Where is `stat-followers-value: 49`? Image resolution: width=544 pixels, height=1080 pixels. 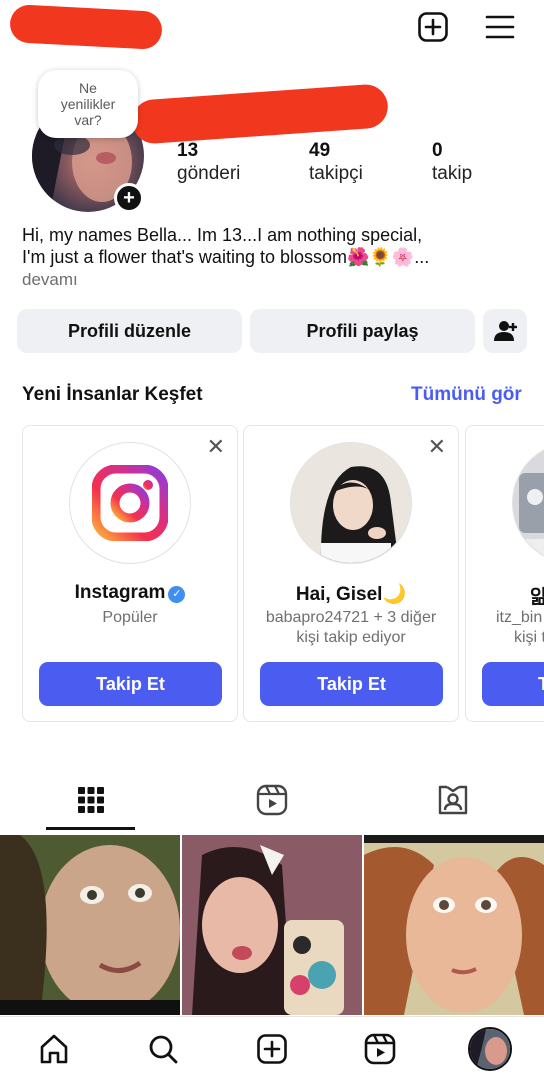
stat-followers-value: 49 is located at coordinates (320, 150).